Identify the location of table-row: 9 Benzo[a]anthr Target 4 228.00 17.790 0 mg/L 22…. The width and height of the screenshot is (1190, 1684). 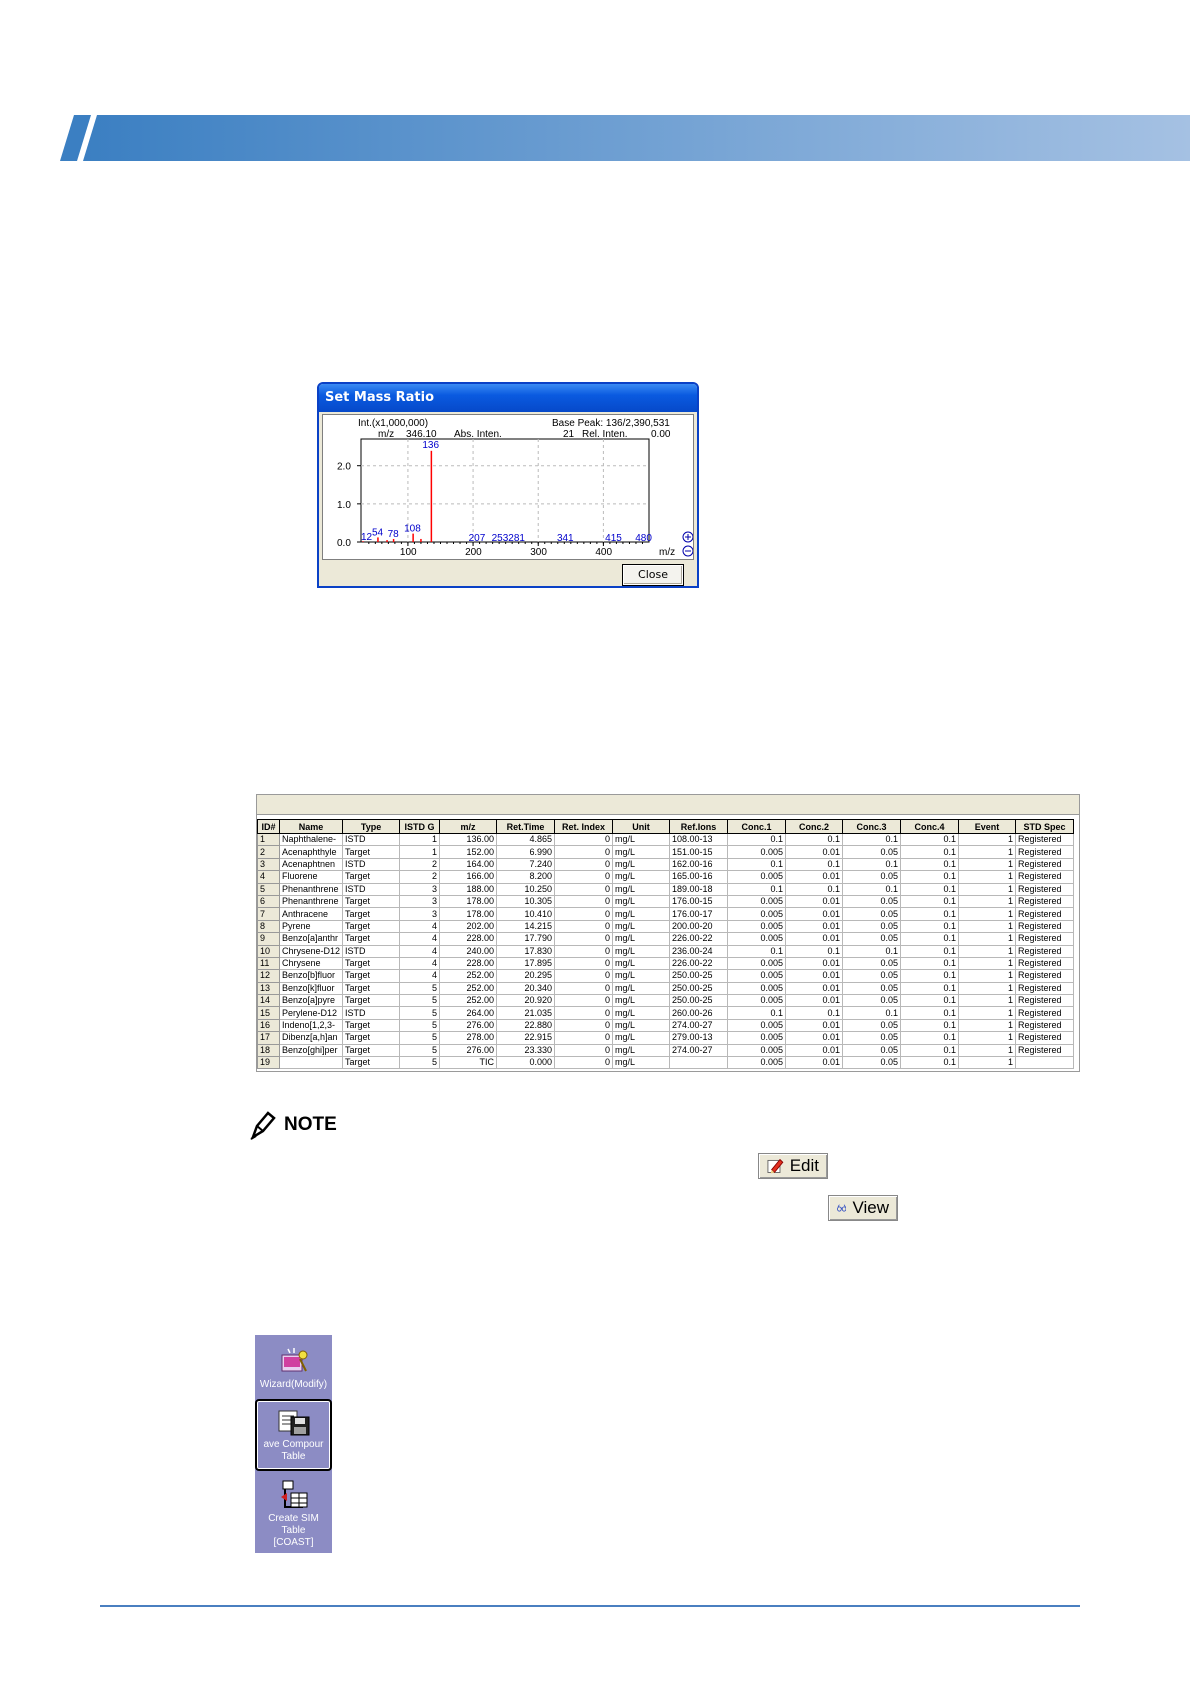
(666, 939).